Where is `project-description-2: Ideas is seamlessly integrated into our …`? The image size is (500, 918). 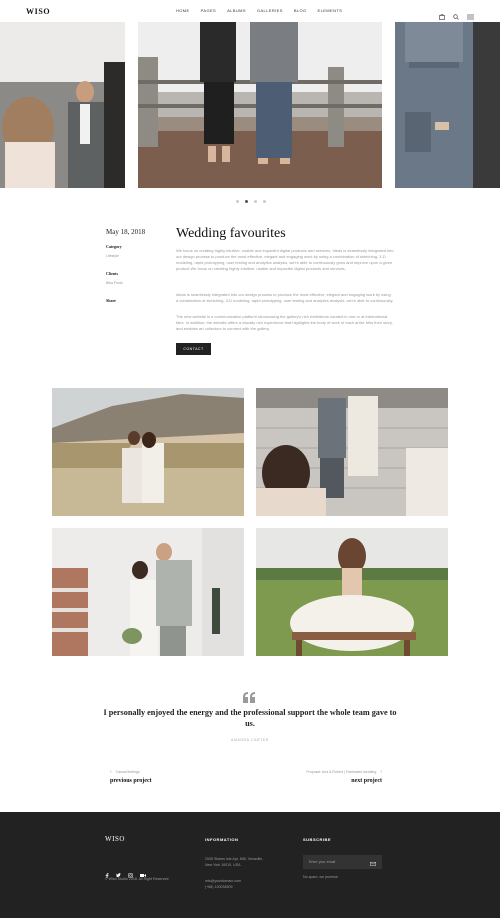 project-description-2: Ideas is seamlessly integrated into our … is located at coordinates (285, 297).